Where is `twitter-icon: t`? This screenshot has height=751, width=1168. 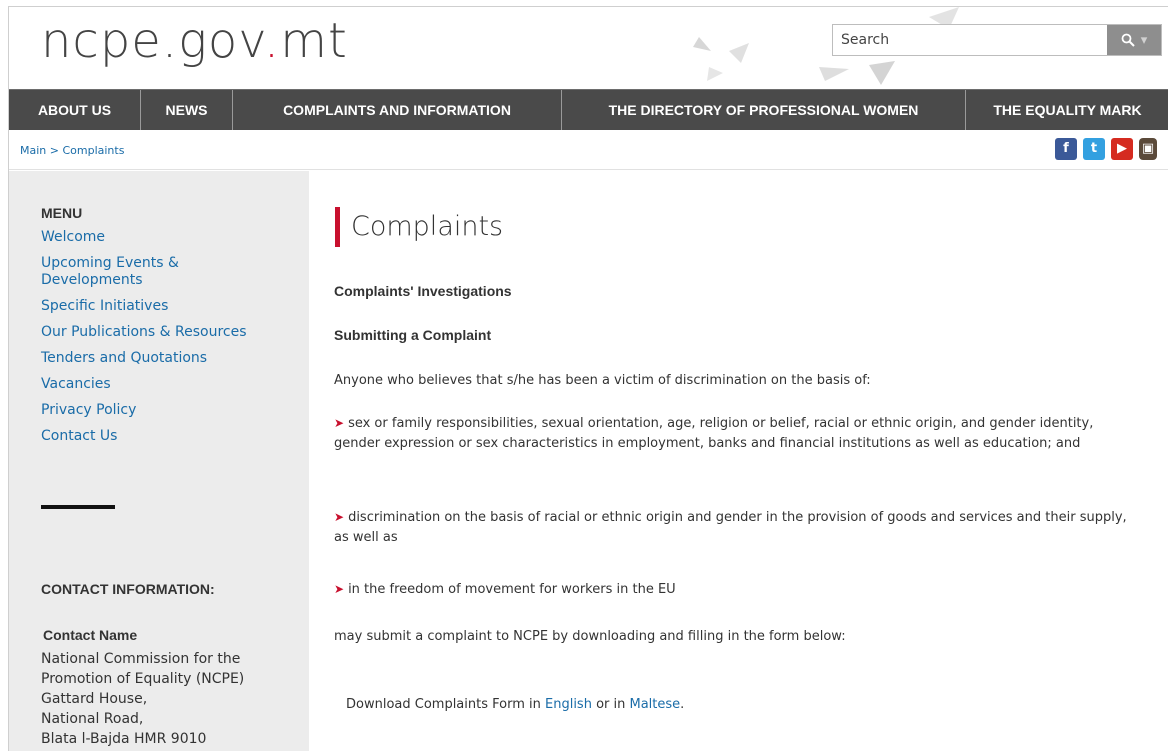 twitter-icon: t is located at coordinates (1094, 149).